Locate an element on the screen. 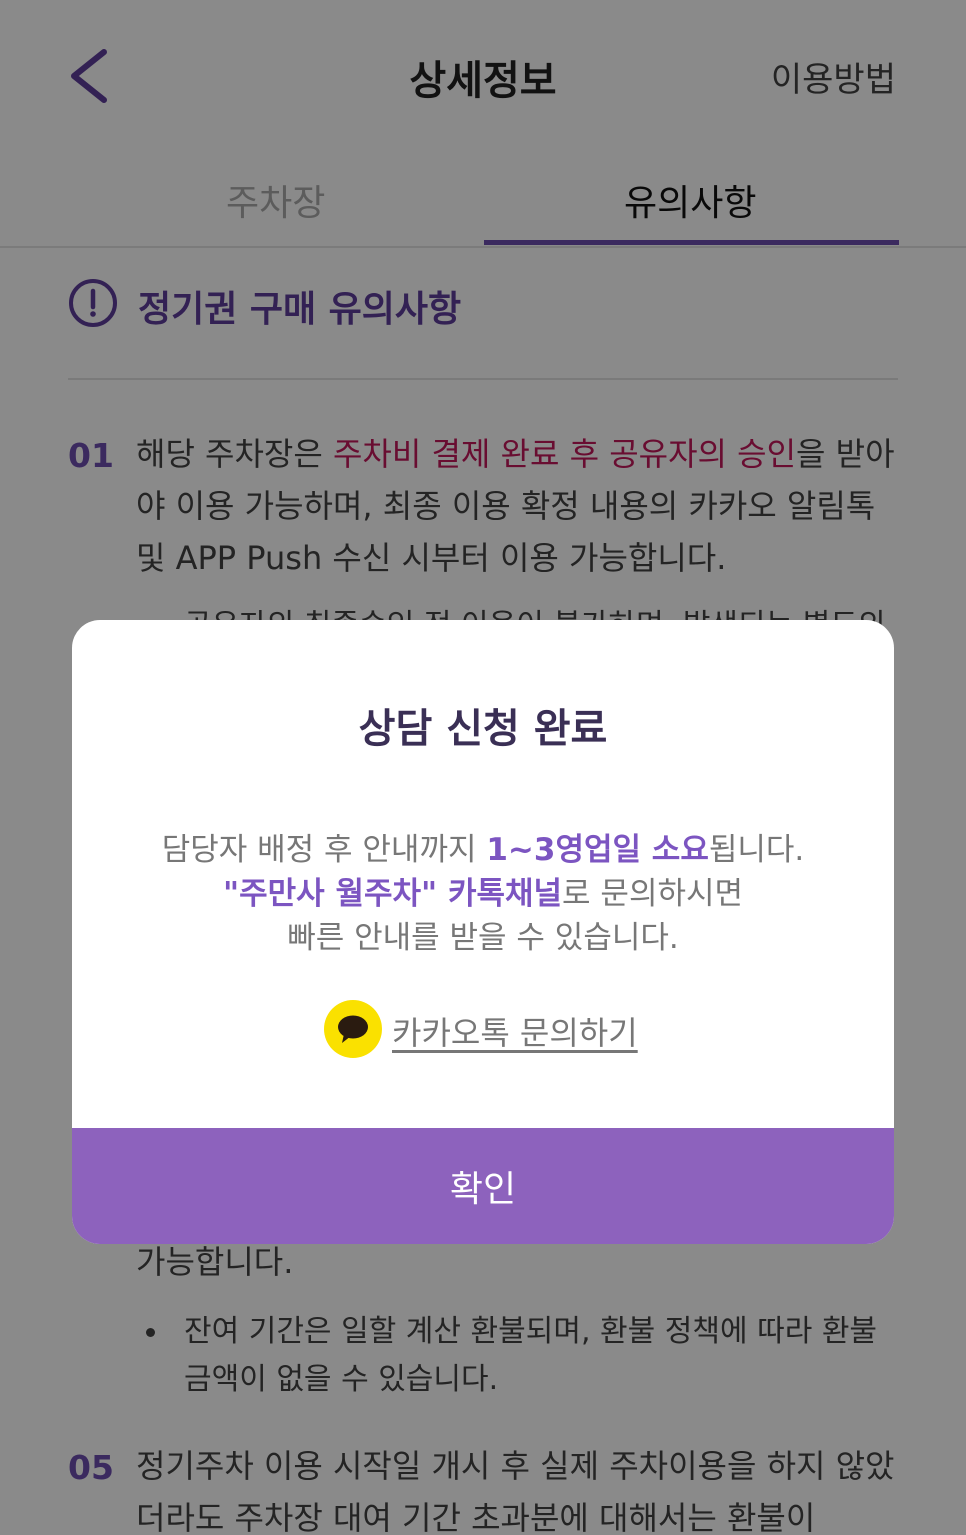 Image resolution: width=966 pixels, height=1535 pixels. dialog-line-1: 담당자 배정 후 안내까지 1~3영업일 소요됩니다. is located at coordinates (483, 850).